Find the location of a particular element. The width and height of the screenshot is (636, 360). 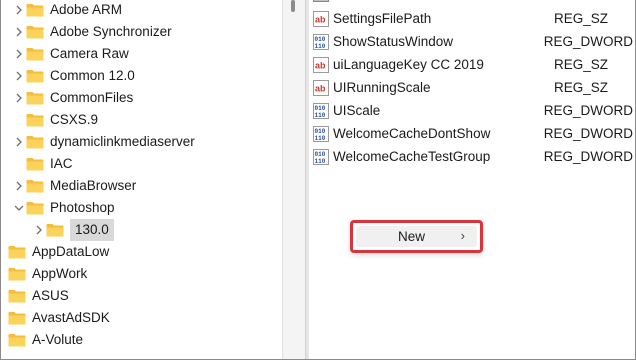

partial-row-icon is located at coordinates (321, 1).